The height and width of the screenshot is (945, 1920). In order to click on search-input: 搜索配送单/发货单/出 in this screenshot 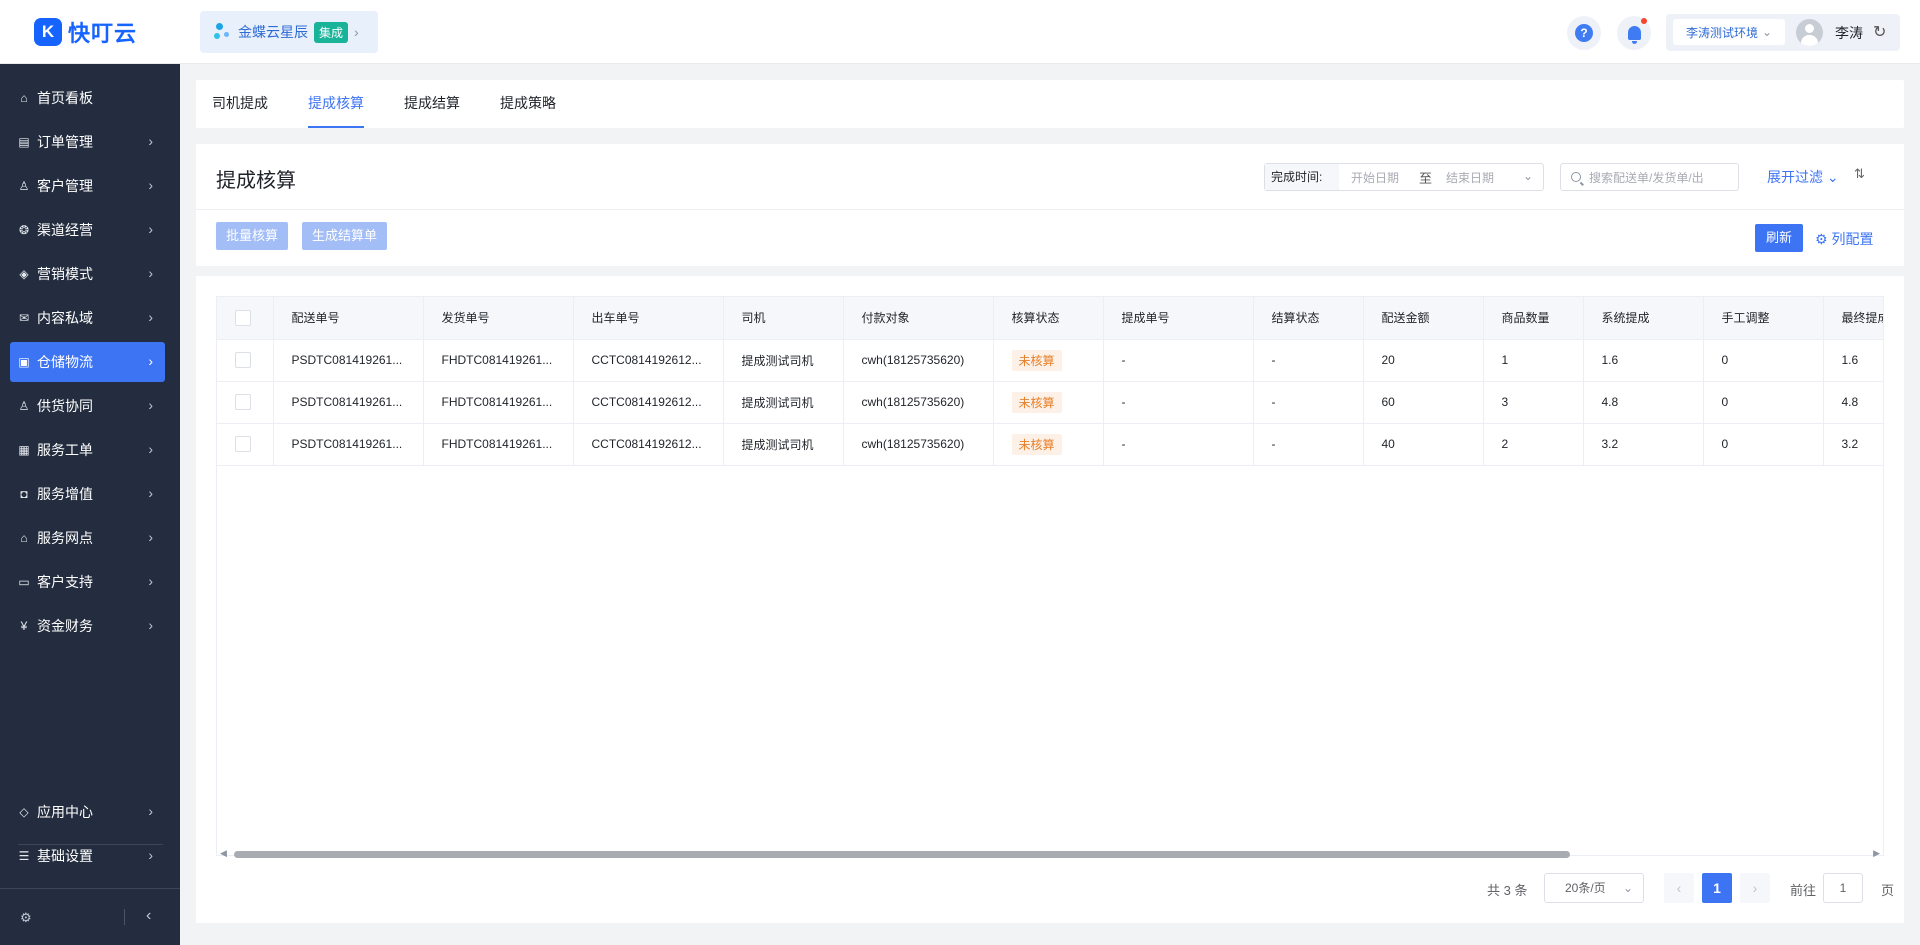, I will do `click(1649, 177)`.